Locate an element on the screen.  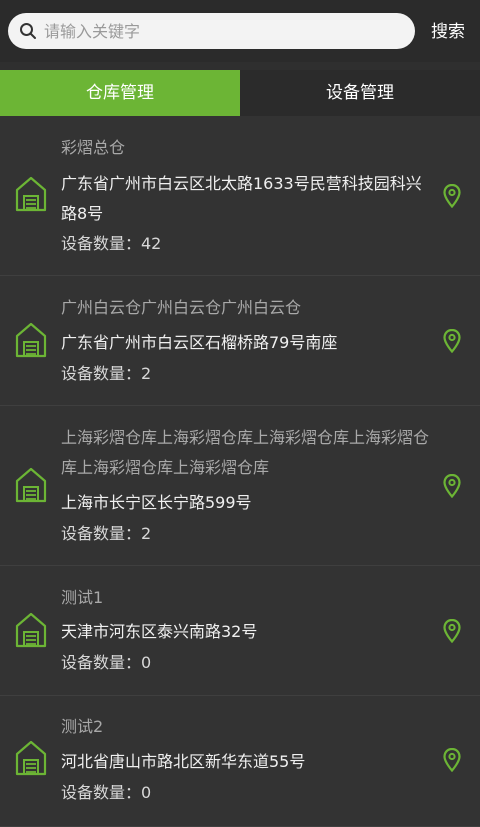
warehouse-name: 测试1 is located at coordinates (82, 597).